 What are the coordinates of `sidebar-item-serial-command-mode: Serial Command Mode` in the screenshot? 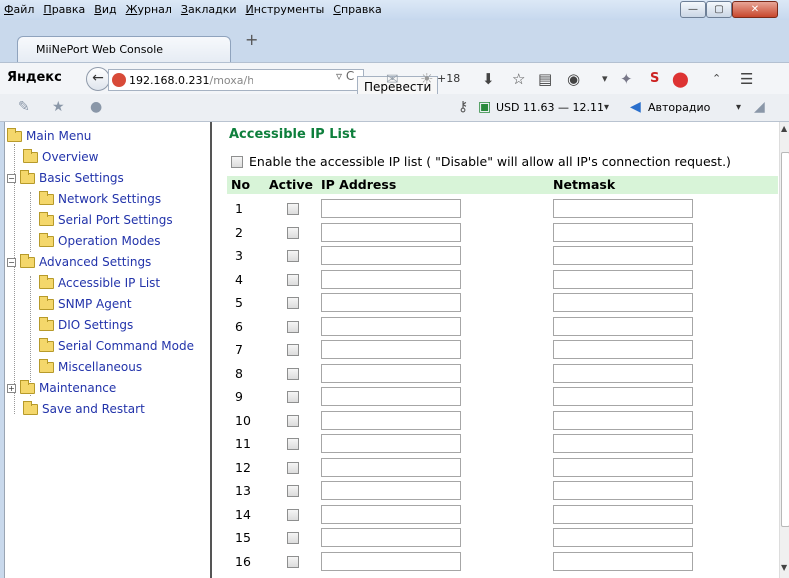 It's located at (116, 345).